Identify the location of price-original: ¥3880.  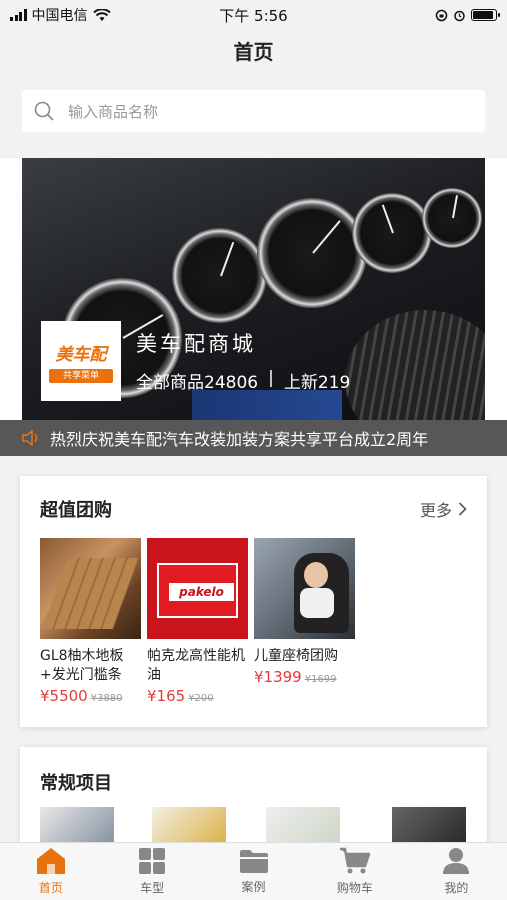
(106, 698).